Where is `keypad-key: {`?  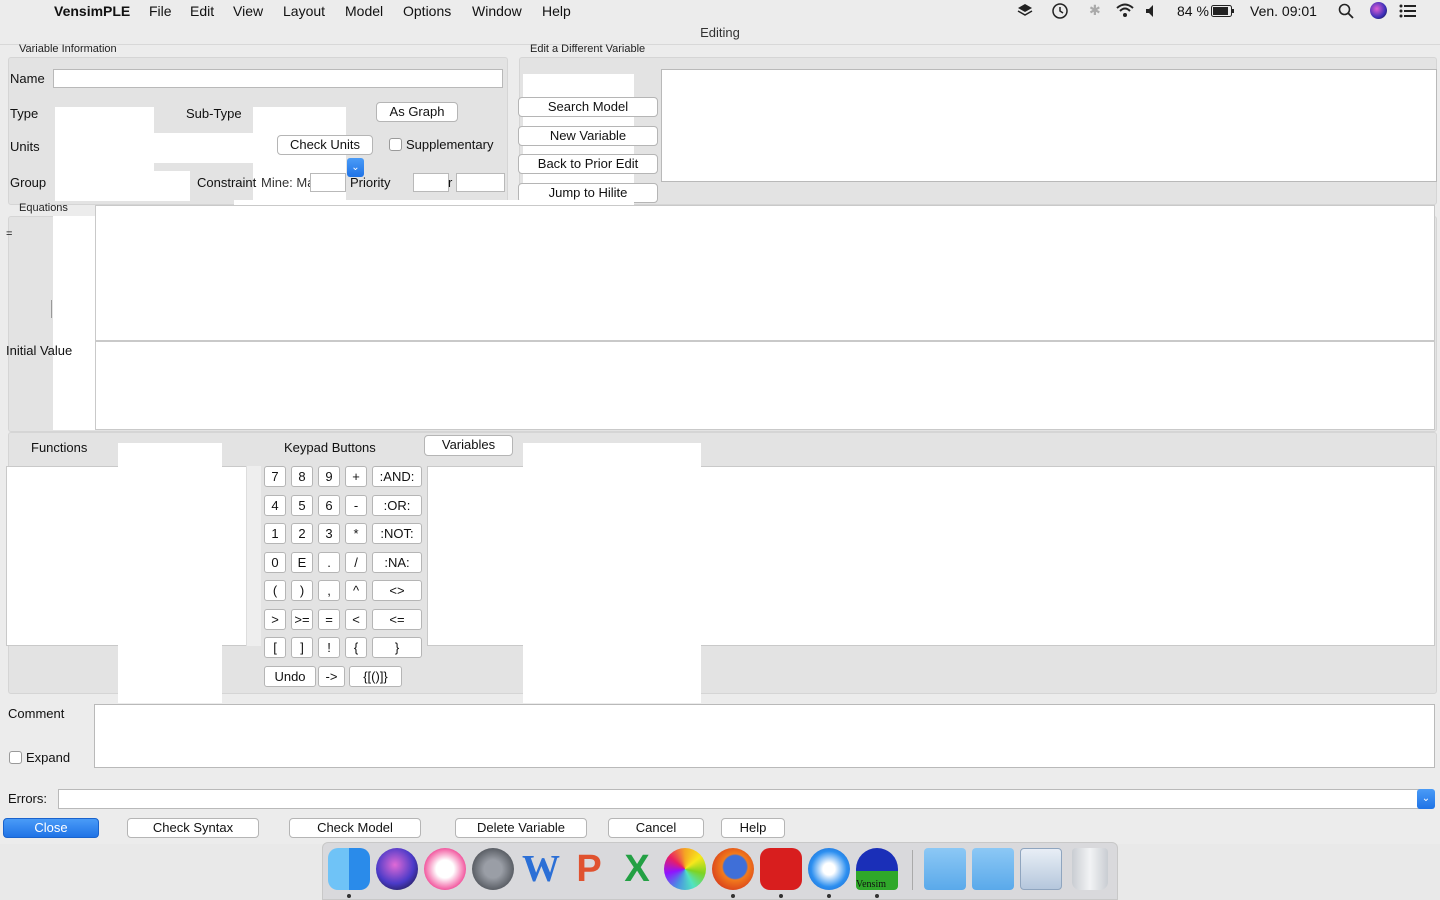
keypad-key: { is located at coordinates (356, 647).